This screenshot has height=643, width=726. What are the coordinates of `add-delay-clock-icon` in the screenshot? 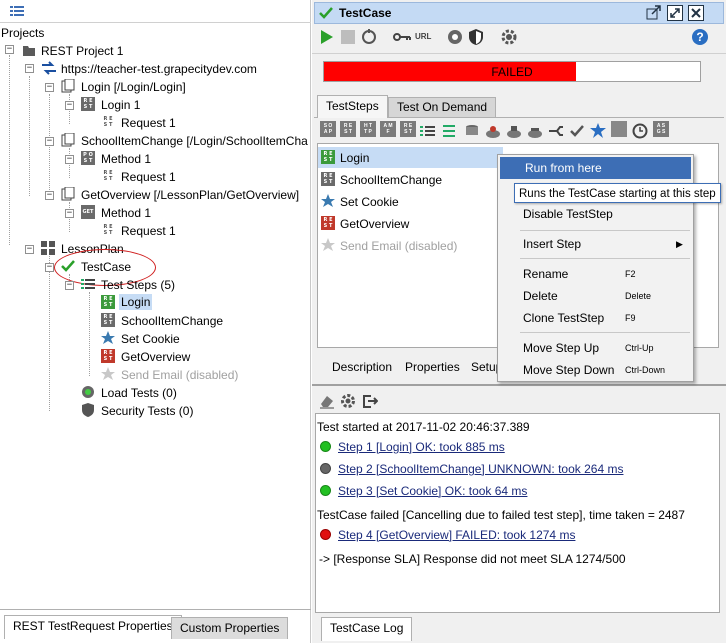 It's located at (640, 130).